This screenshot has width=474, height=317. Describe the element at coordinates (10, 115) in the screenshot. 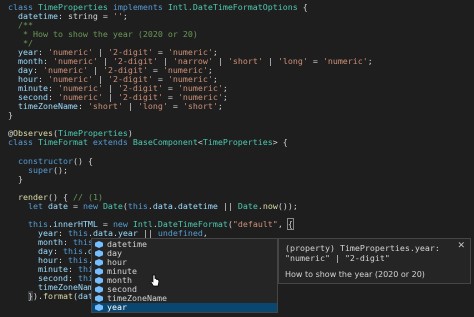

I see `code-line-13: }` at that location.